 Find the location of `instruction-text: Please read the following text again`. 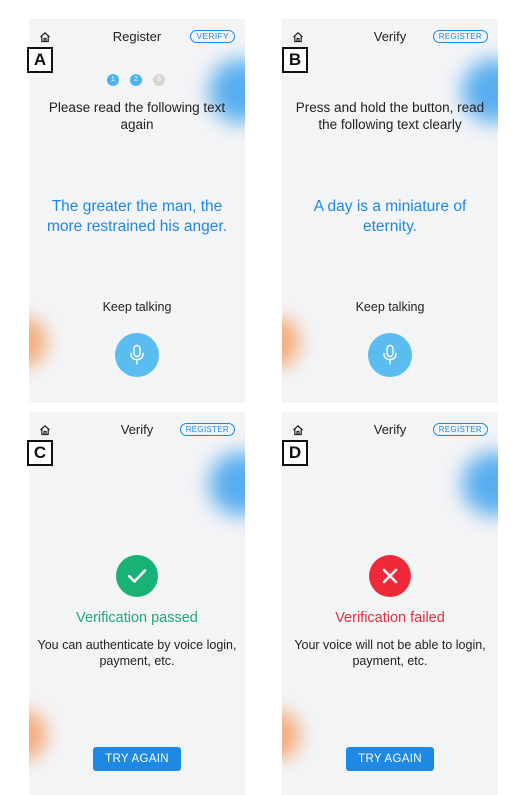

instruction-text: Please read the following text again is located at coordinates (137, 116).